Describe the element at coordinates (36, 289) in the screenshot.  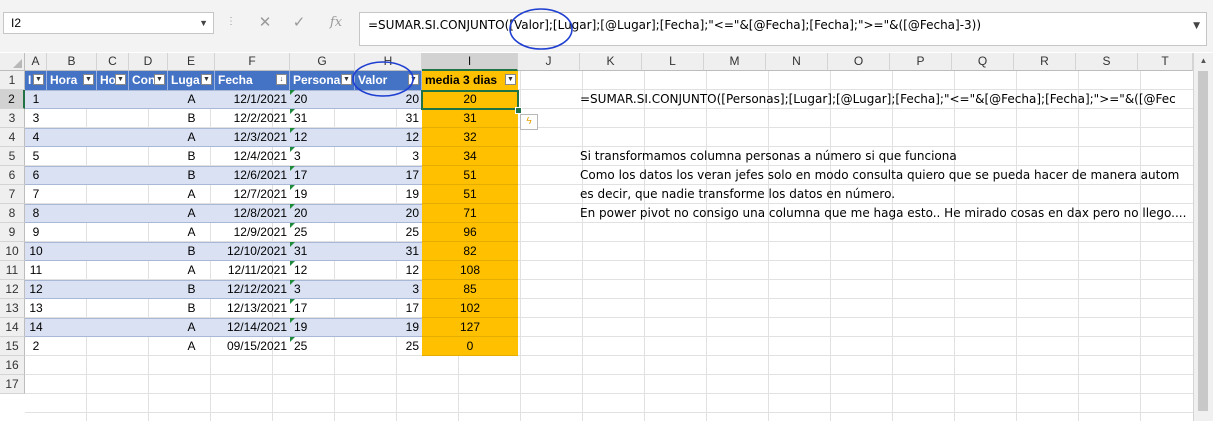
I see `cell-id: 12` at that location.